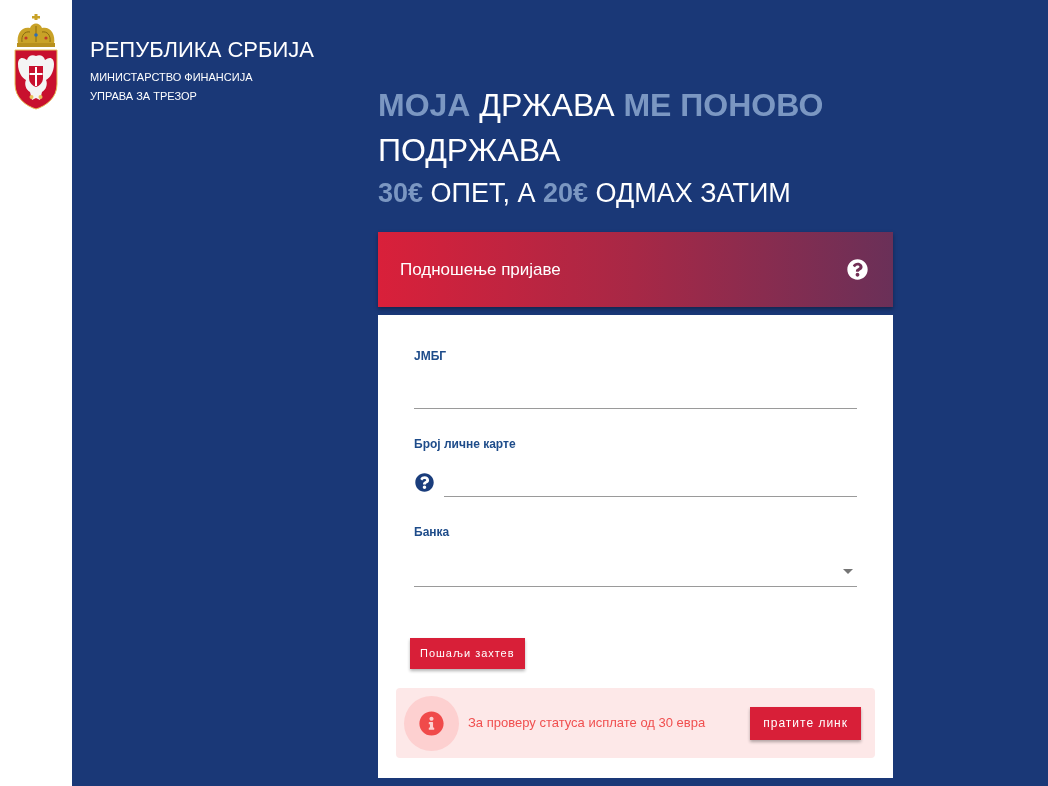 The image size is (1048, 786). I want to click on field-label: Банка, so click(432, 532).